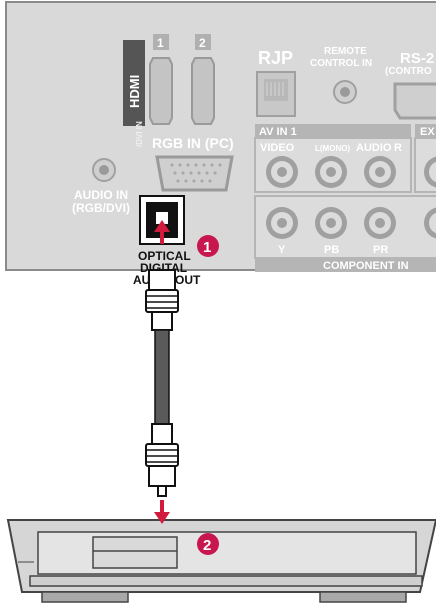 This screenshot has height=611, width=436. I want to click on video-label: VIDEO, so click(277, 148).